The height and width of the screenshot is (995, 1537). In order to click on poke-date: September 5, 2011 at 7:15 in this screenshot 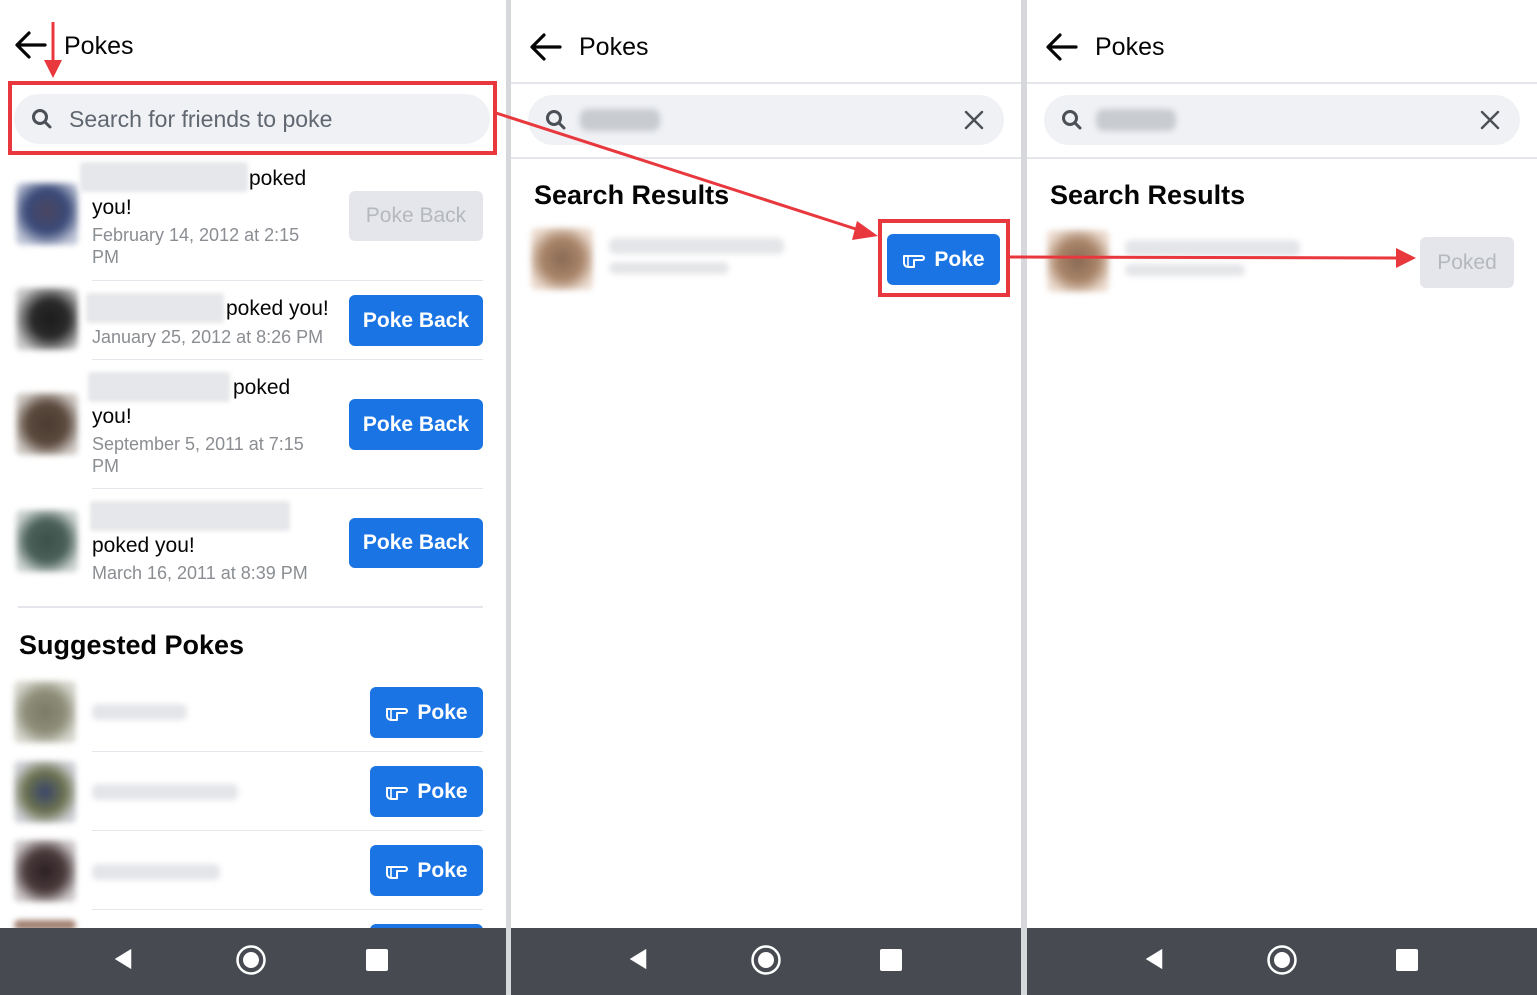, I will do `click(198, 444)`.